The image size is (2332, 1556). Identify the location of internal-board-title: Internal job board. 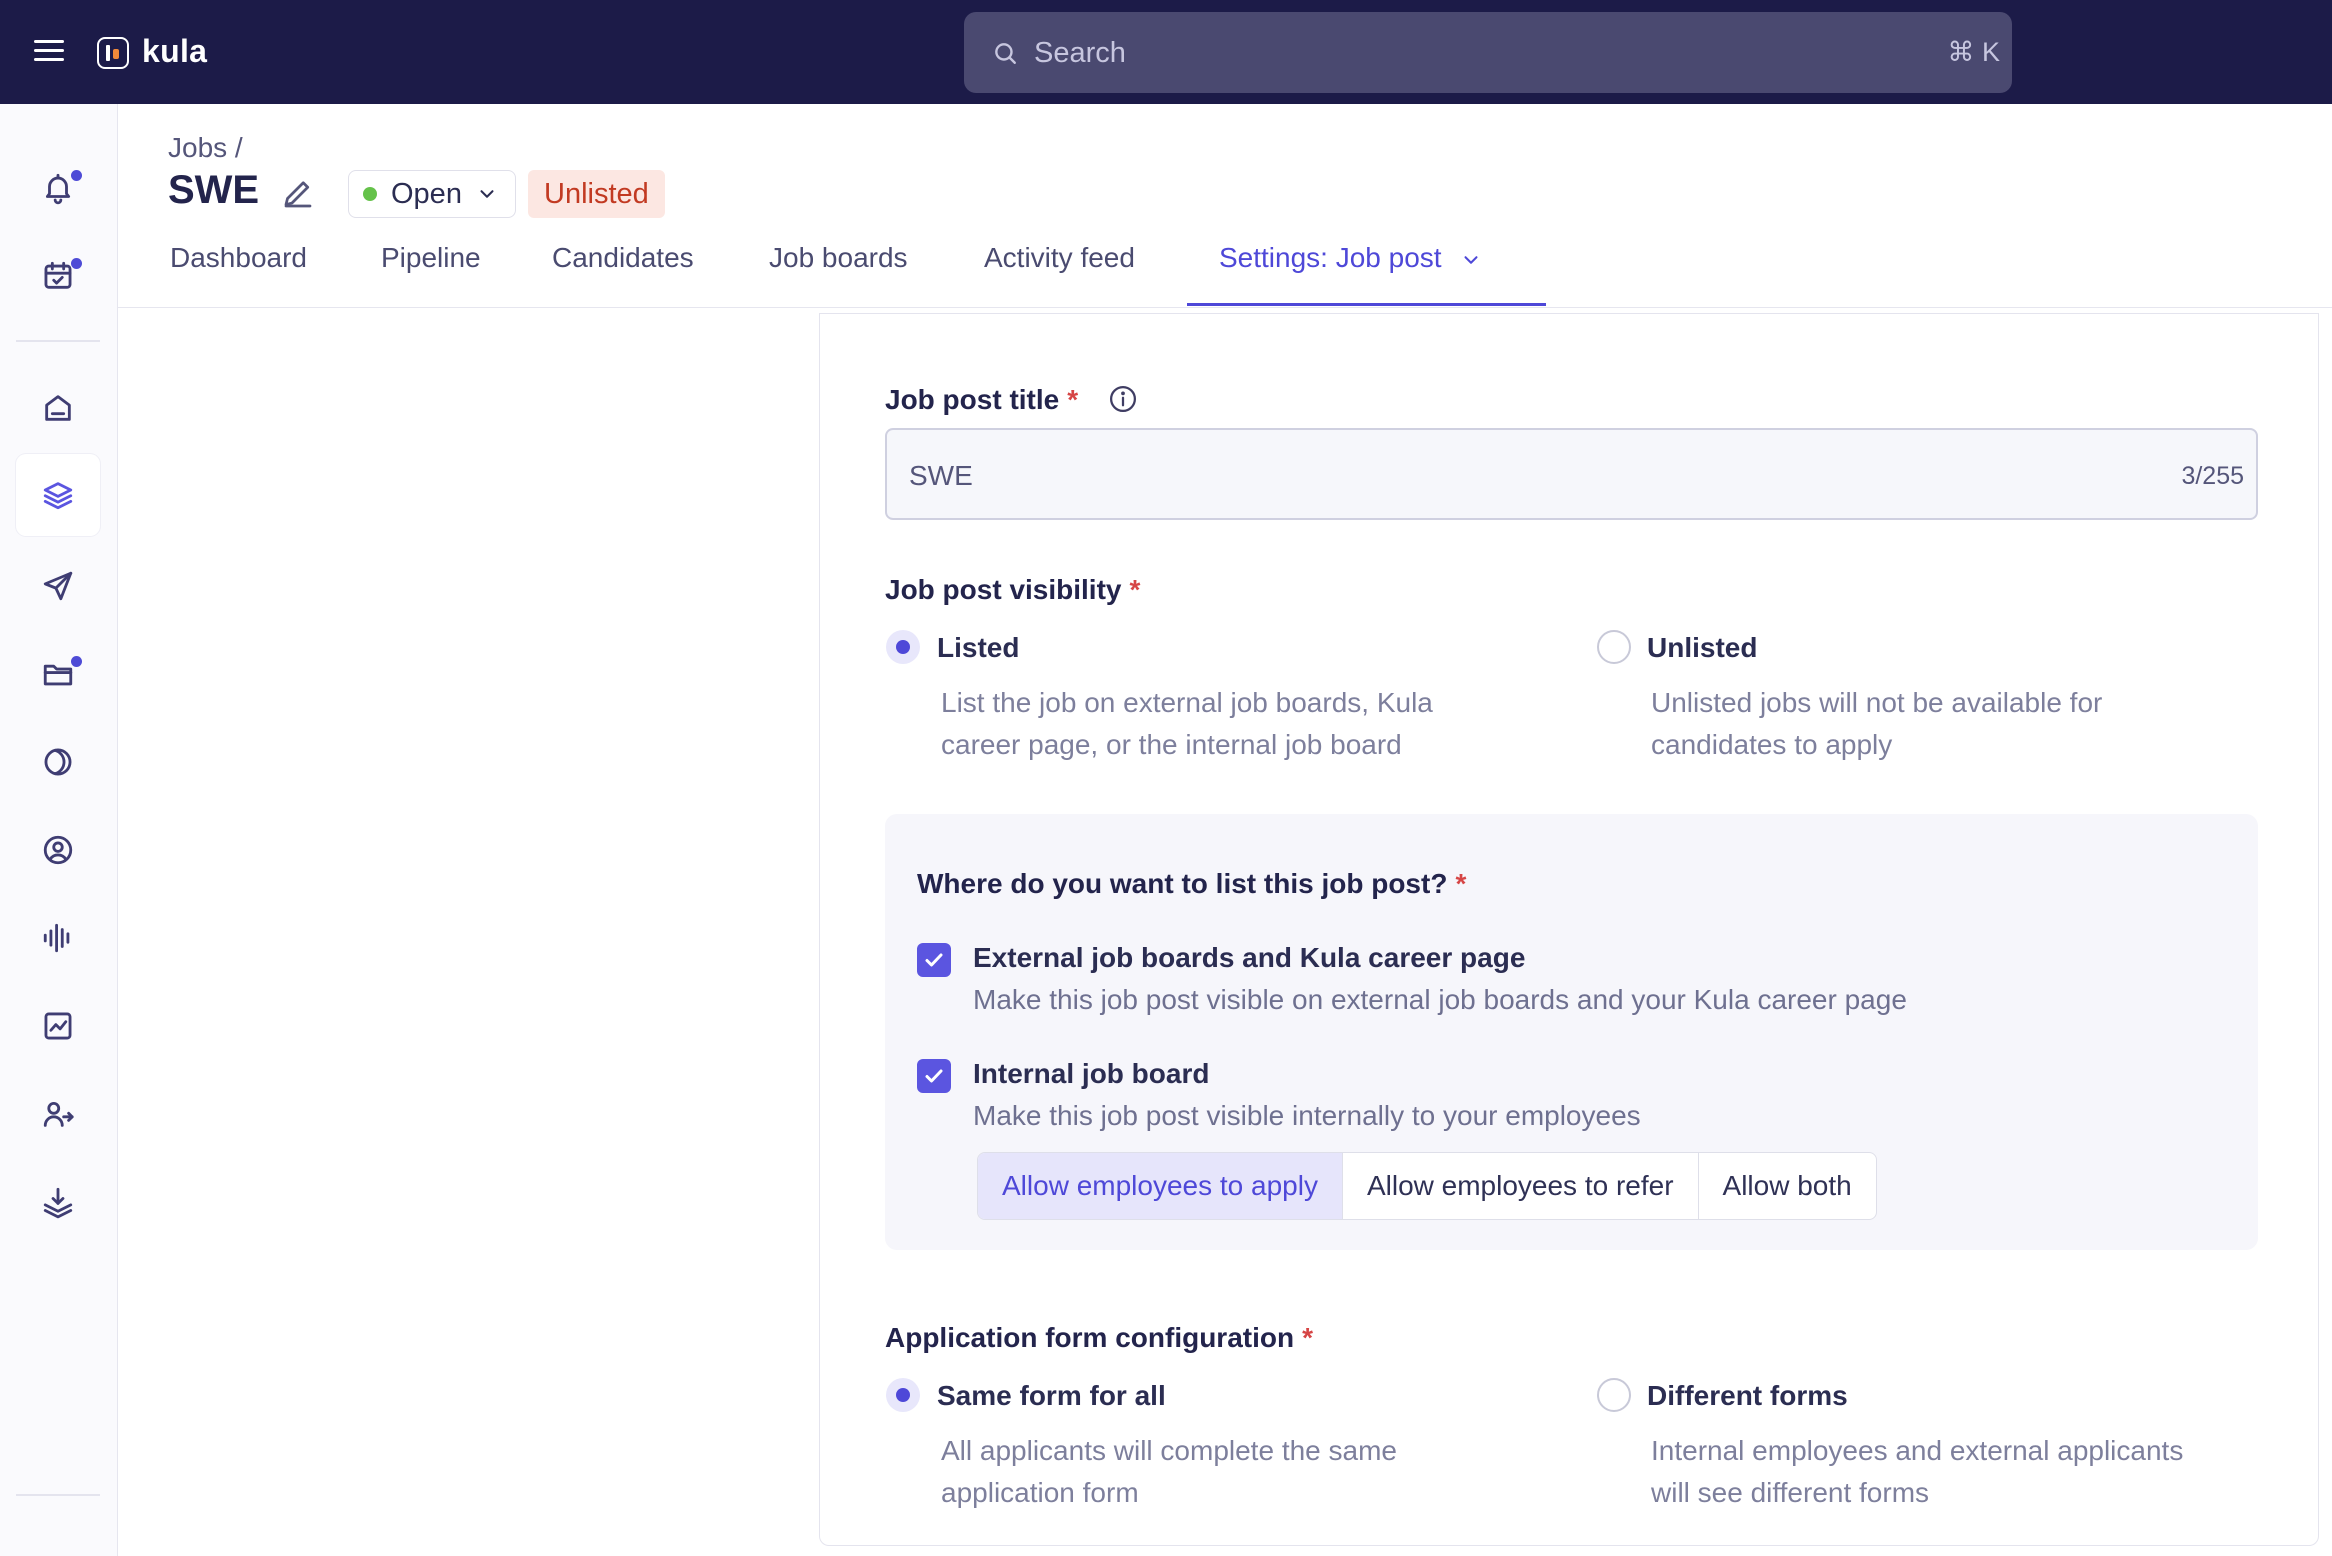
(1091, 1074).